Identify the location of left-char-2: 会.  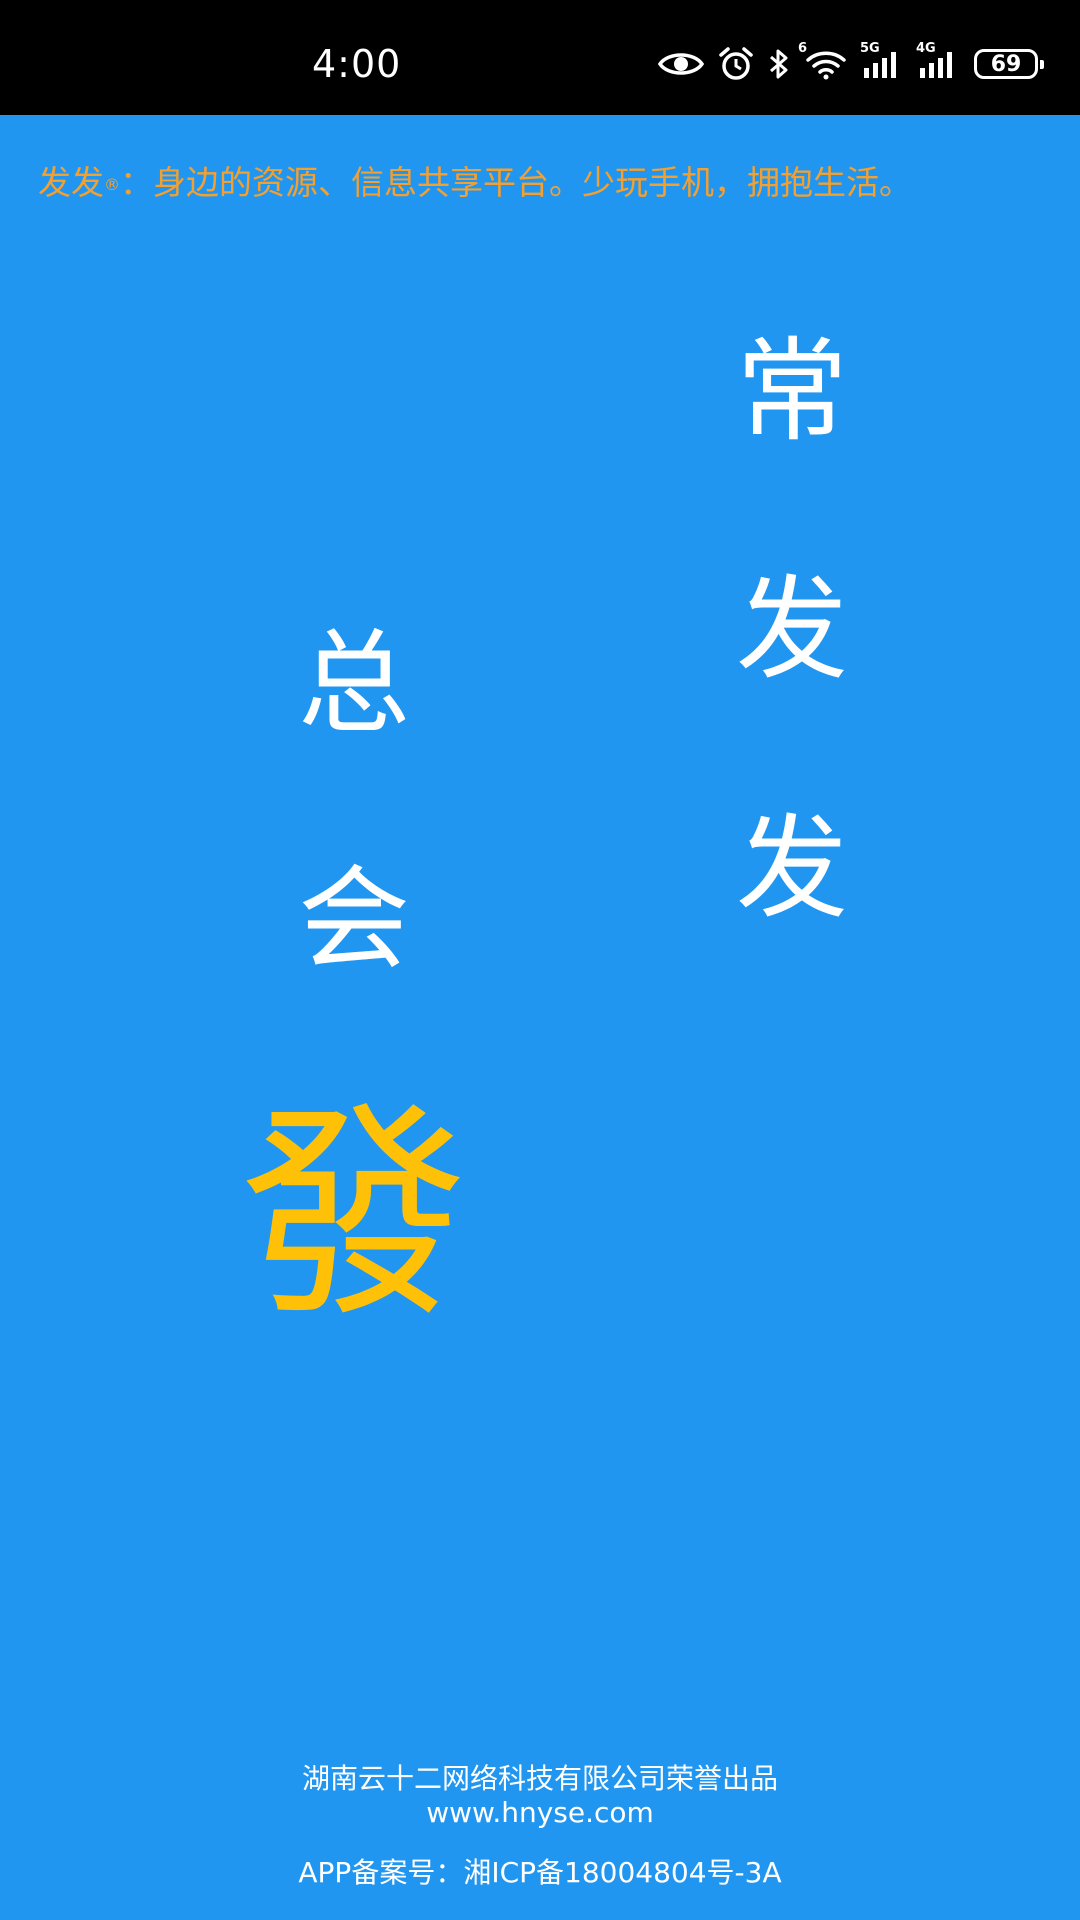
(354, 920).